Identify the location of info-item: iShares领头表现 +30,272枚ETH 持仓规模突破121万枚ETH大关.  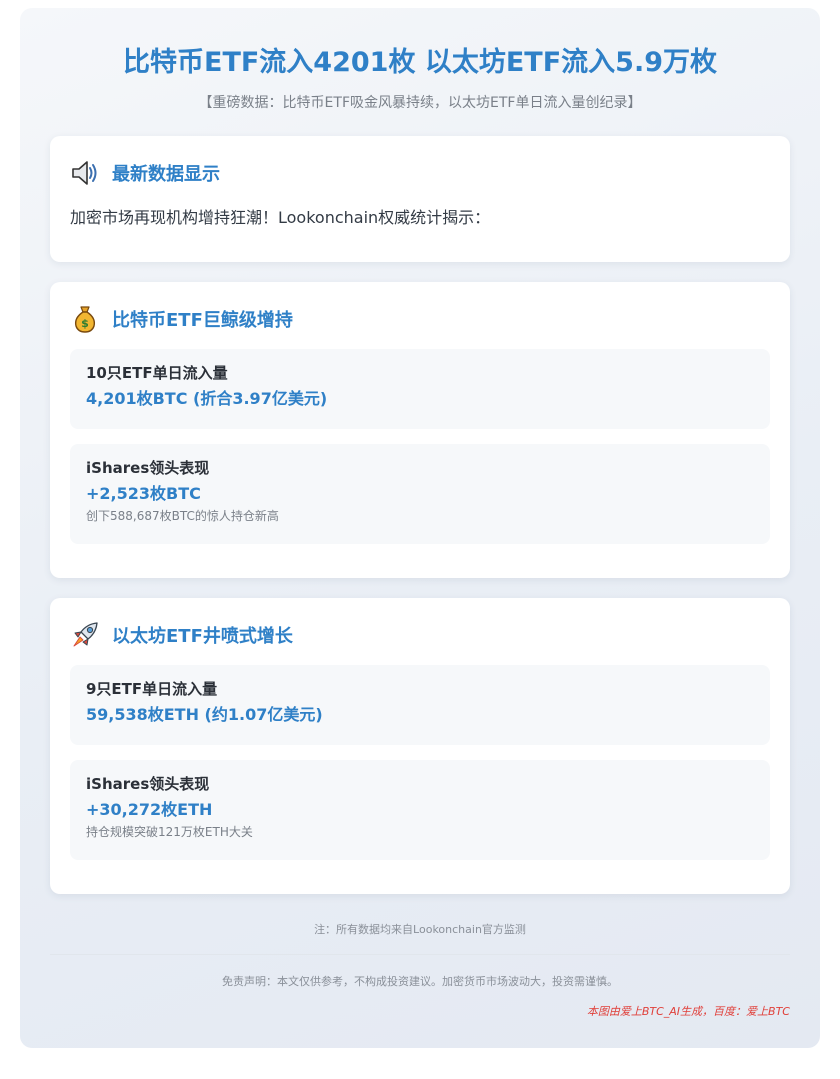
(420, 810).